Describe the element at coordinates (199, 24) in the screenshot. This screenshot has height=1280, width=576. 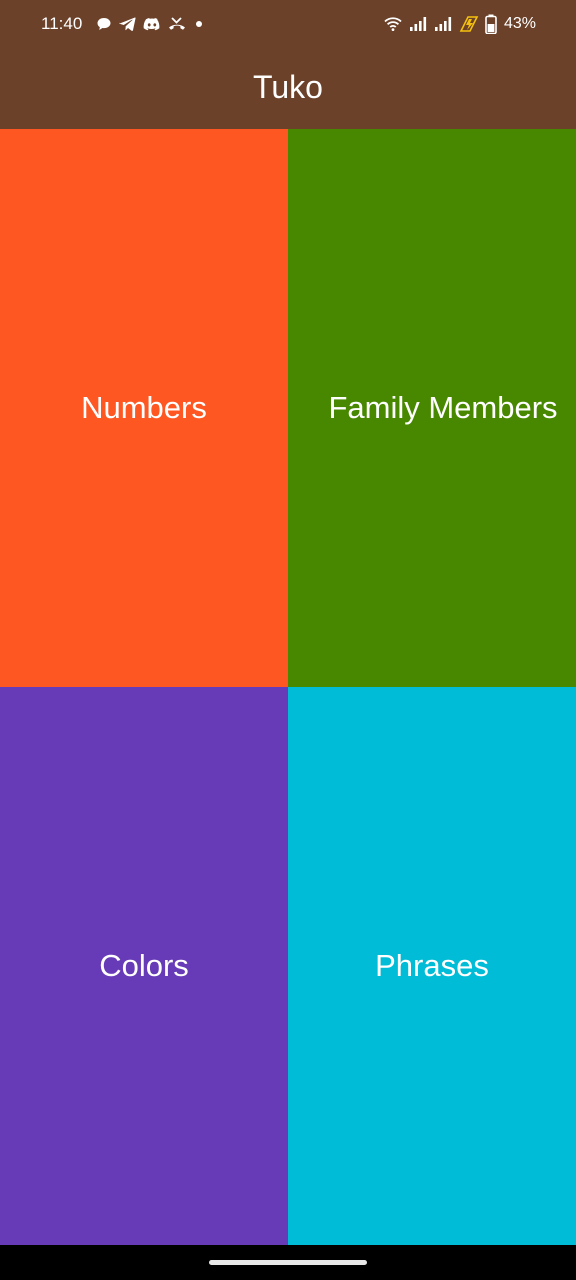
I see `dot-icon` at that location.